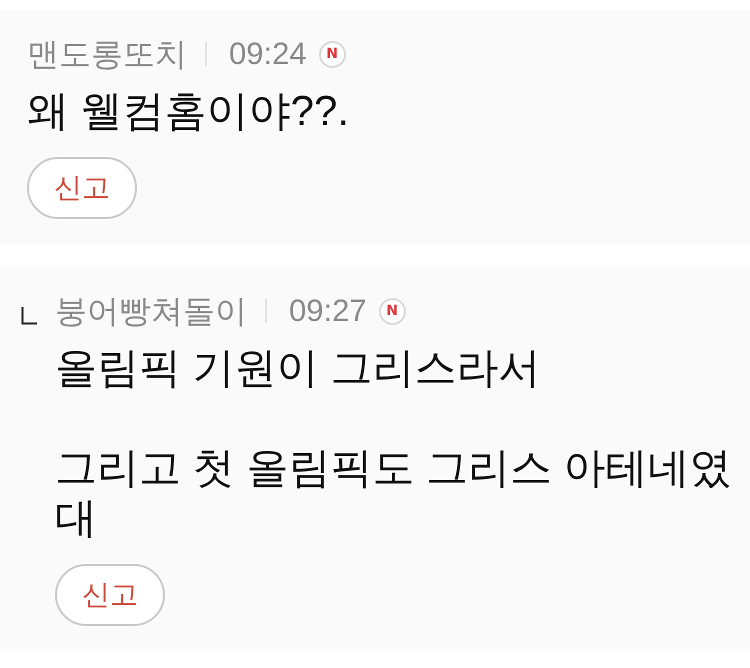 The image size is (750, 668). Describe the element at coordinates (394, 493) in the screenshot. I see `comment-text: 그리고 첫 올림픽도 그리스 아테네였대` at that location.